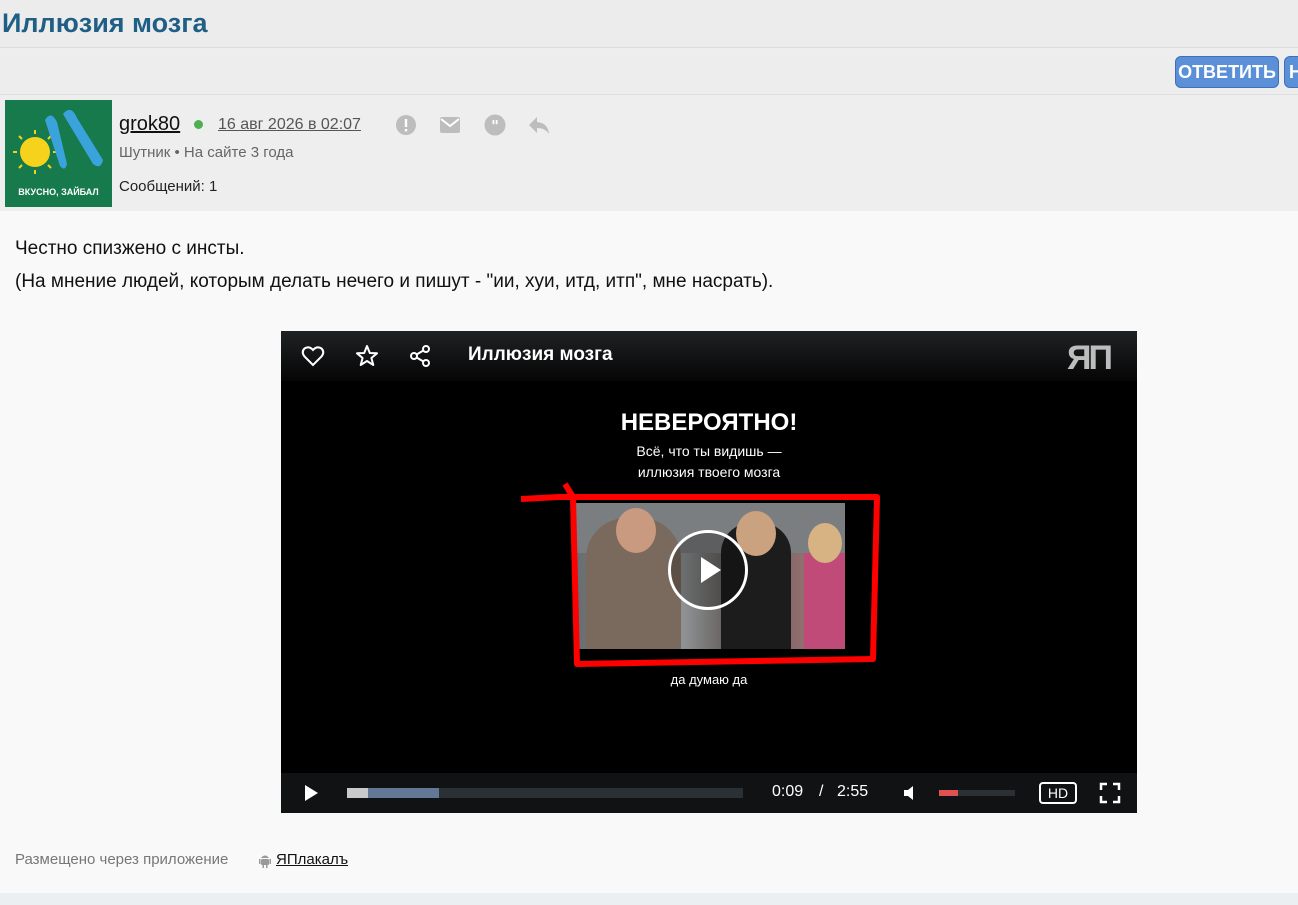  Describe the element at coordinates (149, 124) in the screenshot. I see `username-link: grok80` at that location.